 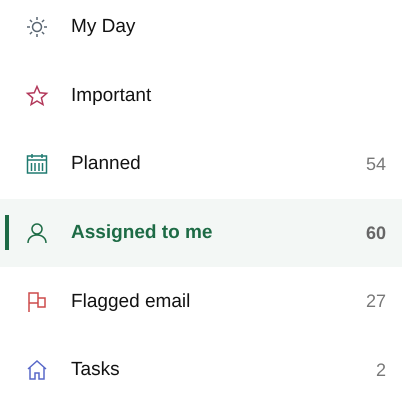 What do you see at coordinates (376, 164) in the screenshot?
I see `item-count: 54` at bounding box center [376, 164].